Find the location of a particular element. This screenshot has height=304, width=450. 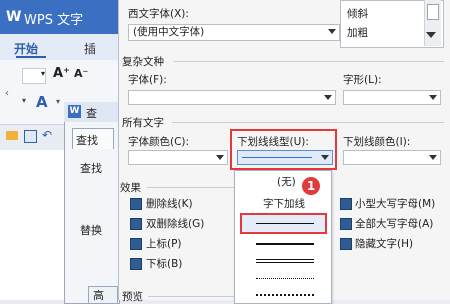

replace-label: 替换 is located at coordinates (91, 230).